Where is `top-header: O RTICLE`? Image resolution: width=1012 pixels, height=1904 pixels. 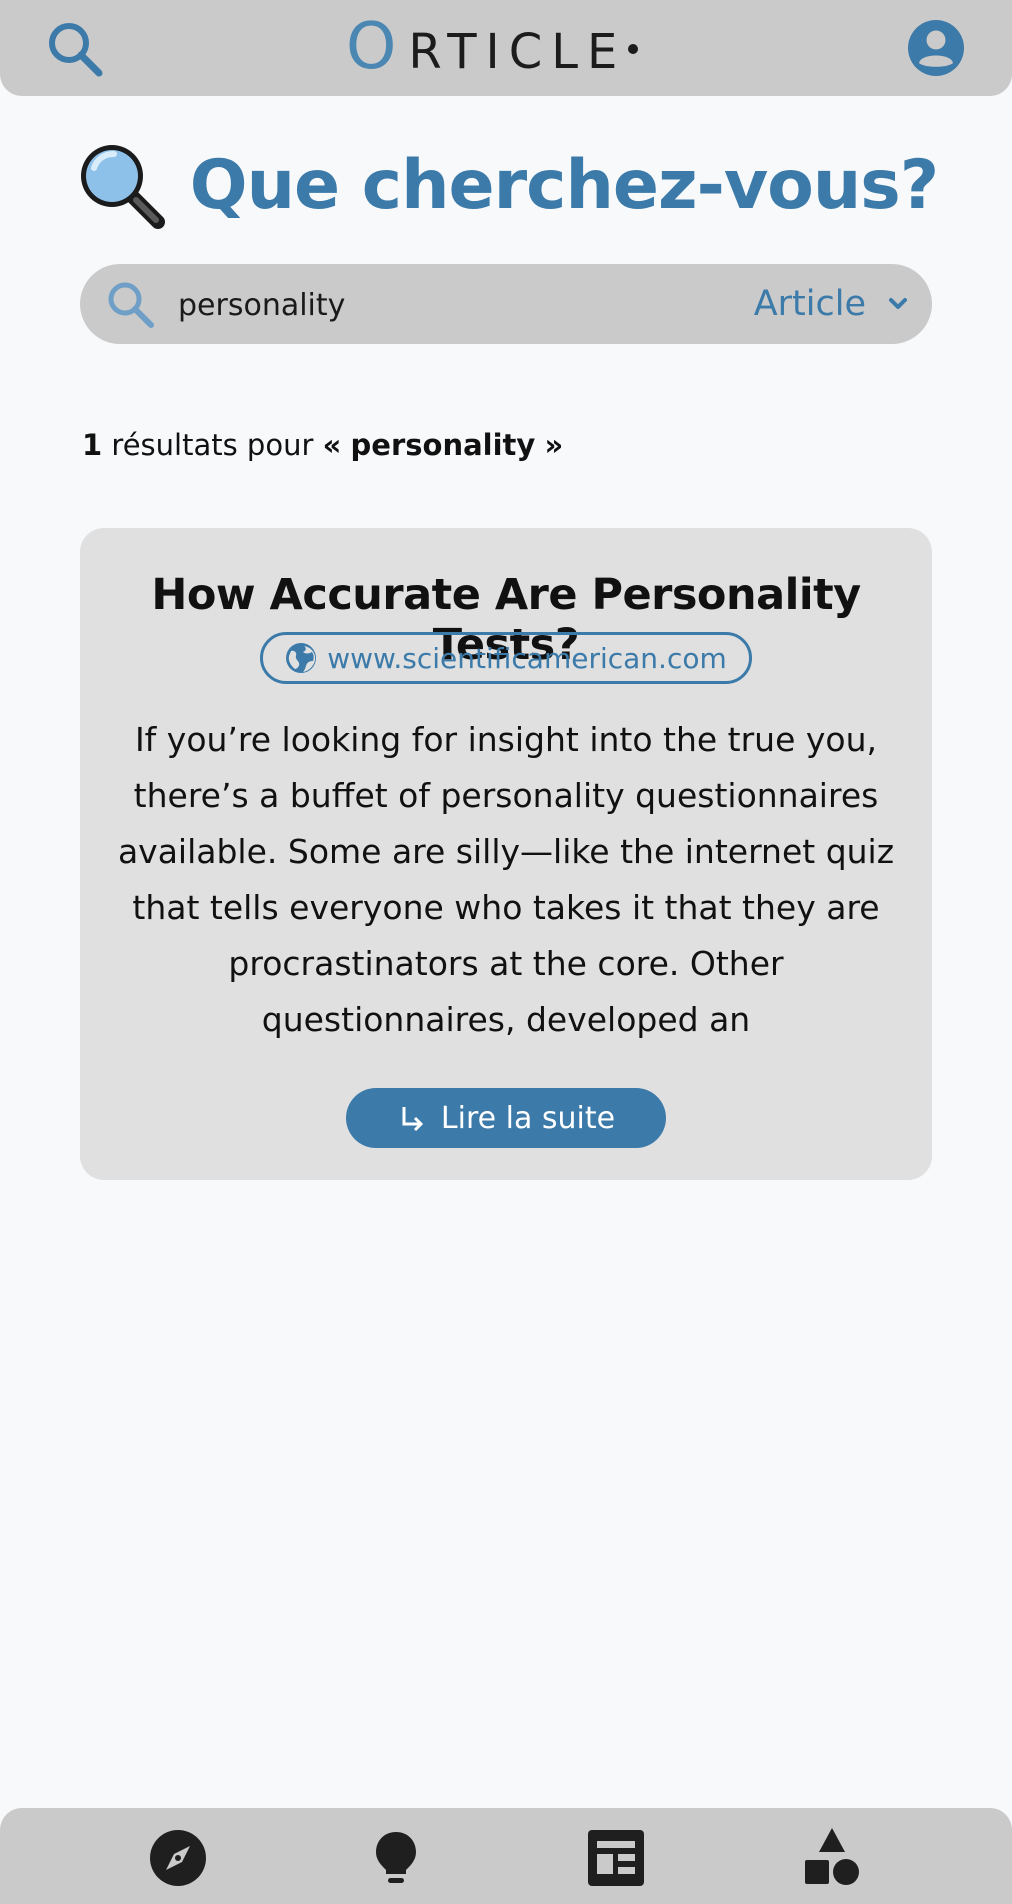
top-header: O RTICLE is located at coordinates (506, 48).